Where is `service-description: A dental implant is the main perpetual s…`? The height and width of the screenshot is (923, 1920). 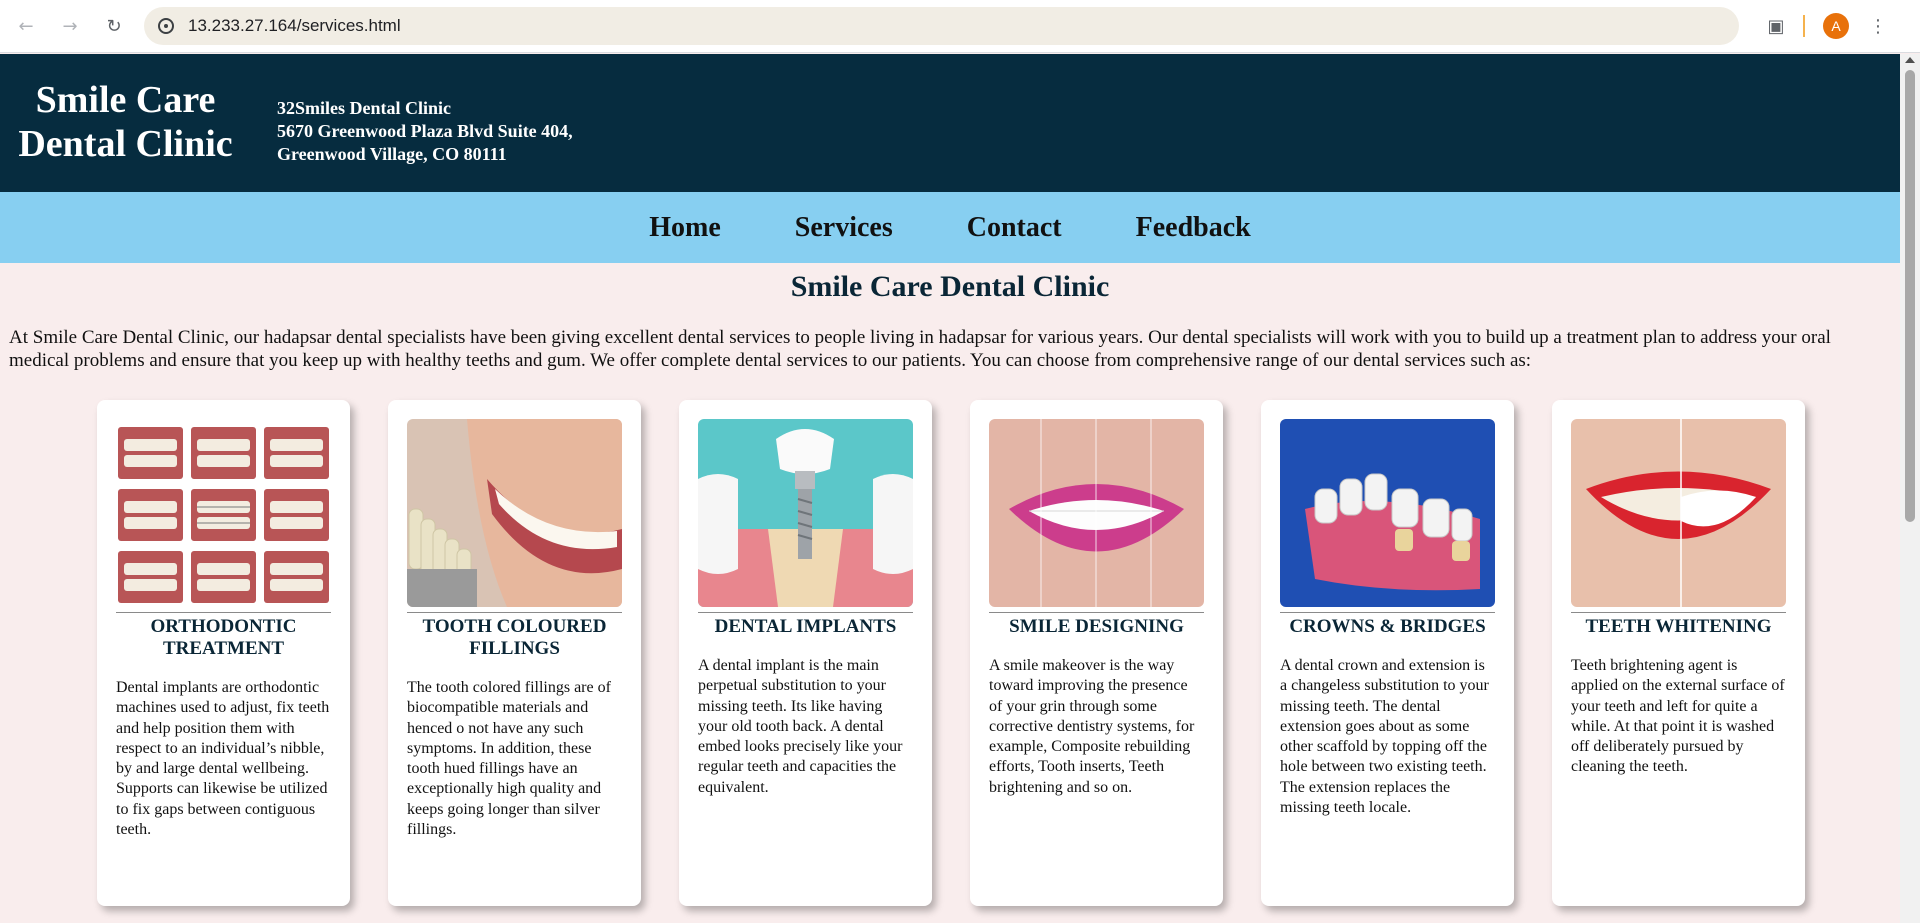 service-description: A dental implant is the main perpetual s… is located at coordinates (800, 726).